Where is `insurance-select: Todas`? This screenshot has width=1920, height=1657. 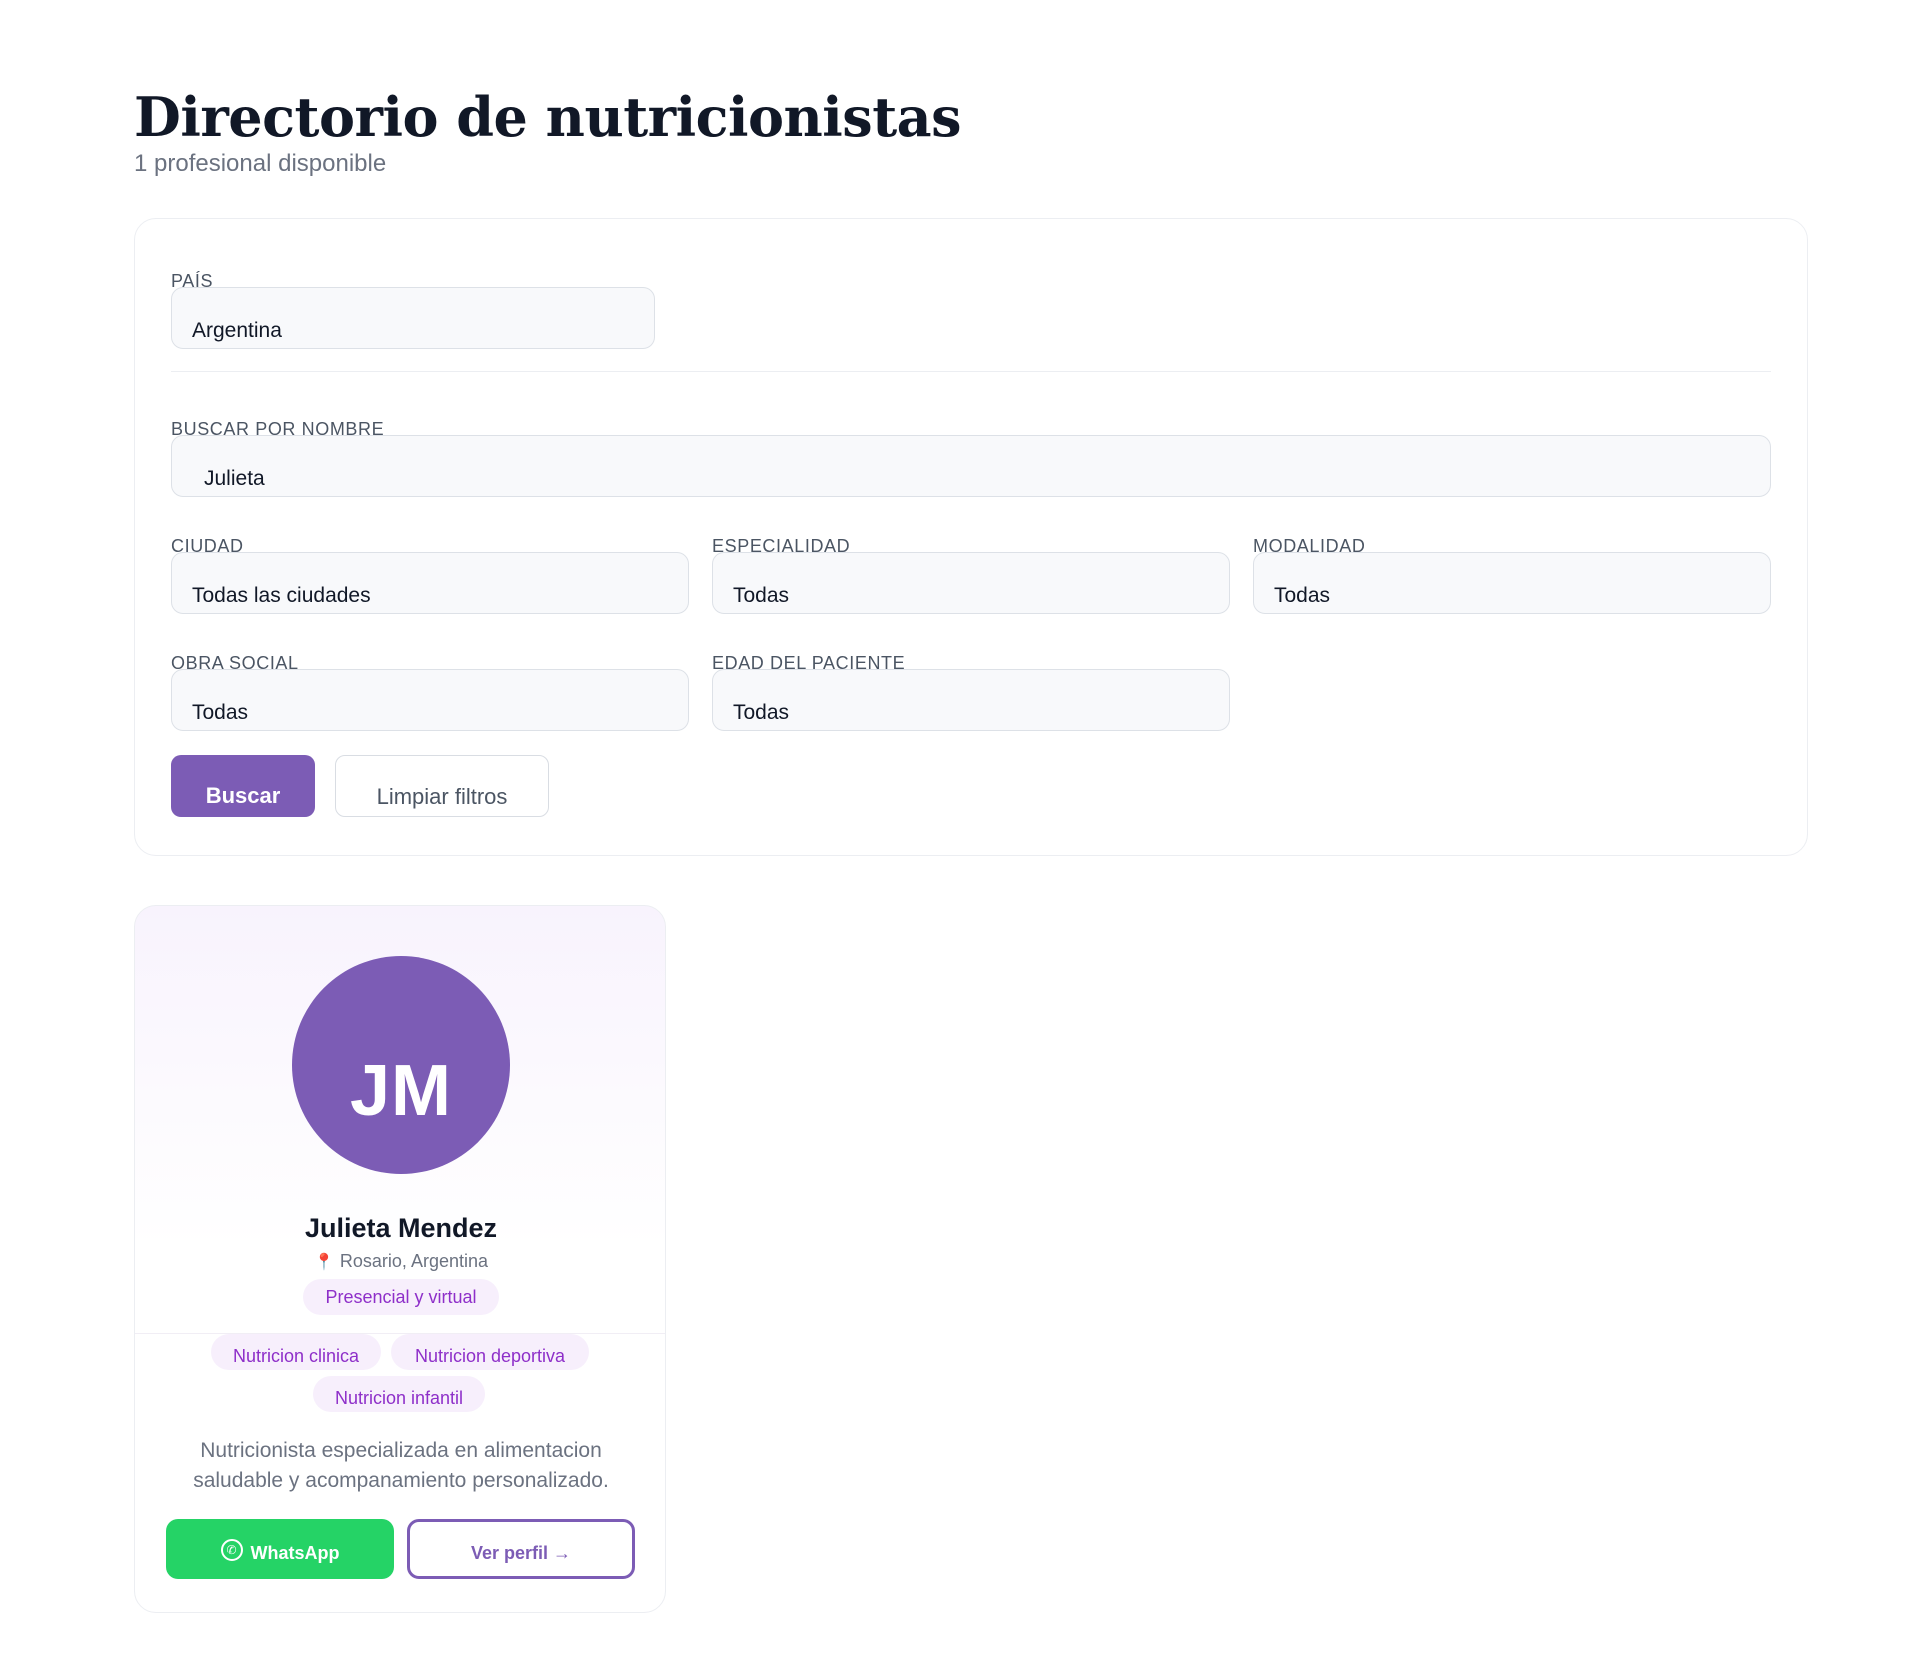
insurance-select: Todas is located at coordinates (430, 700).